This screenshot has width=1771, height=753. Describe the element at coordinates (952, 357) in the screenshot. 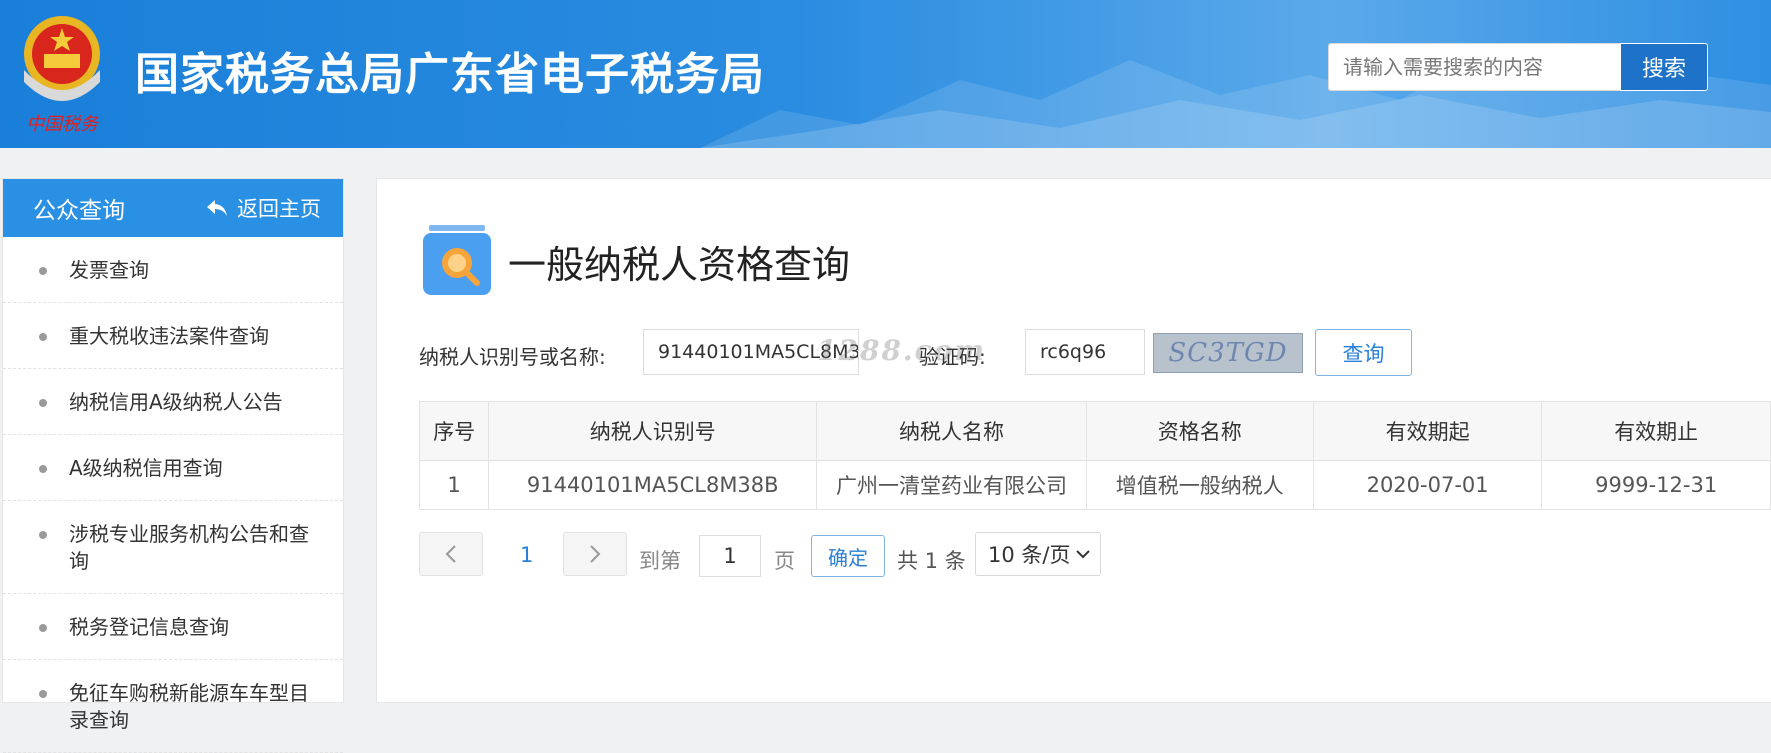

I see `captcha-label: 验证码:` at that location.